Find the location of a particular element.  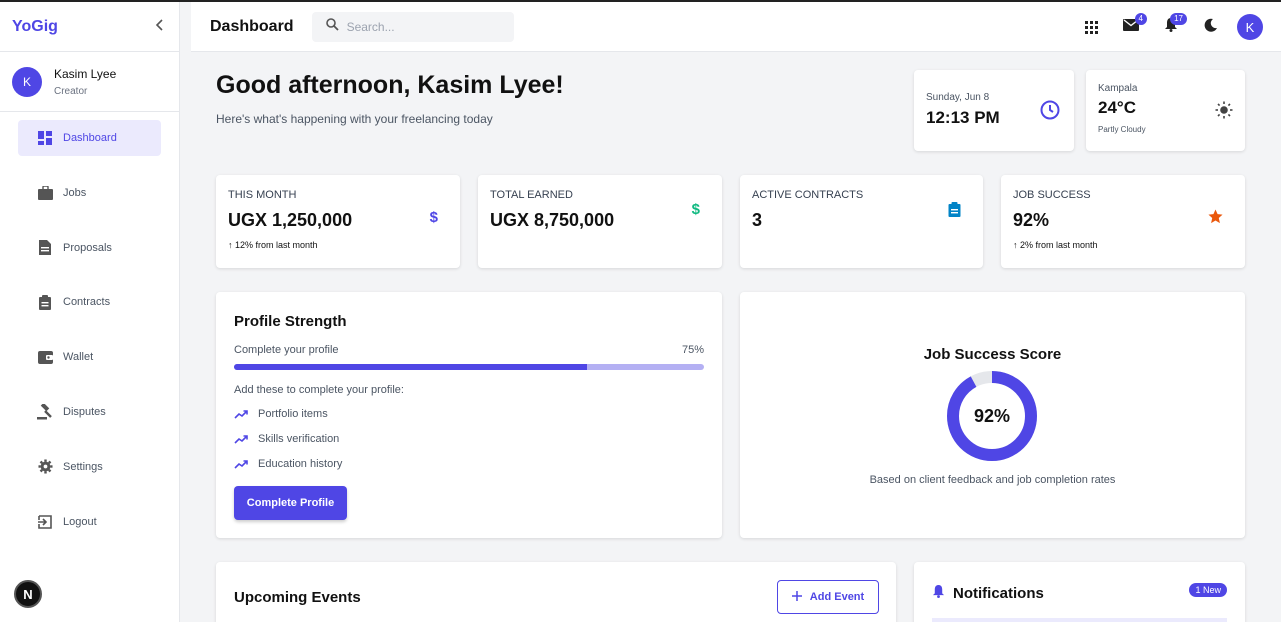

gavel-icon is located at coordinates (45, 412).